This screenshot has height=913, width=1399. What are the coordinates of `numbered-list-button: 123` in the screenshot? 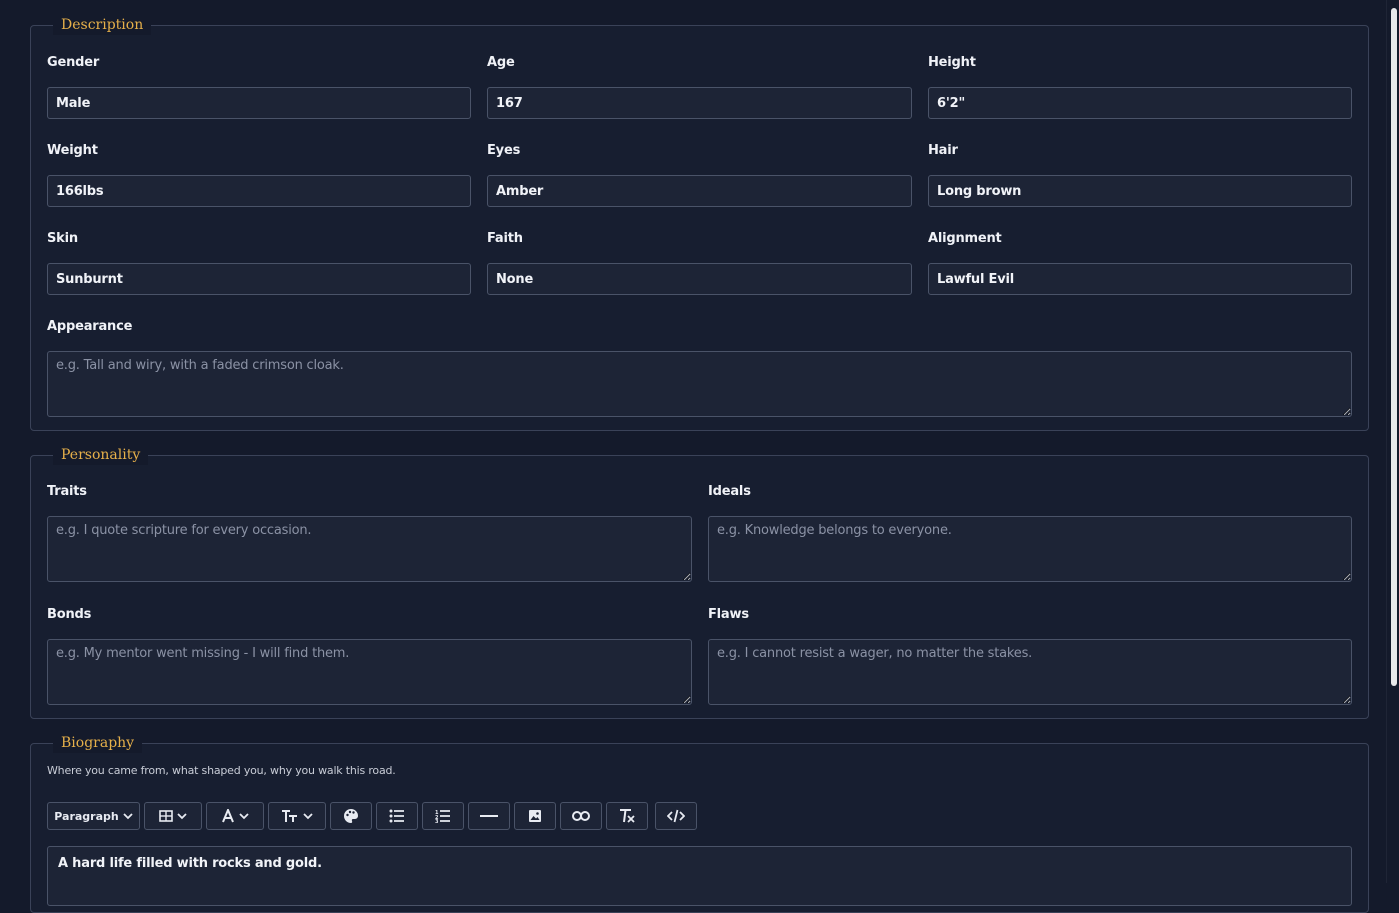 It's located at (443, 816).